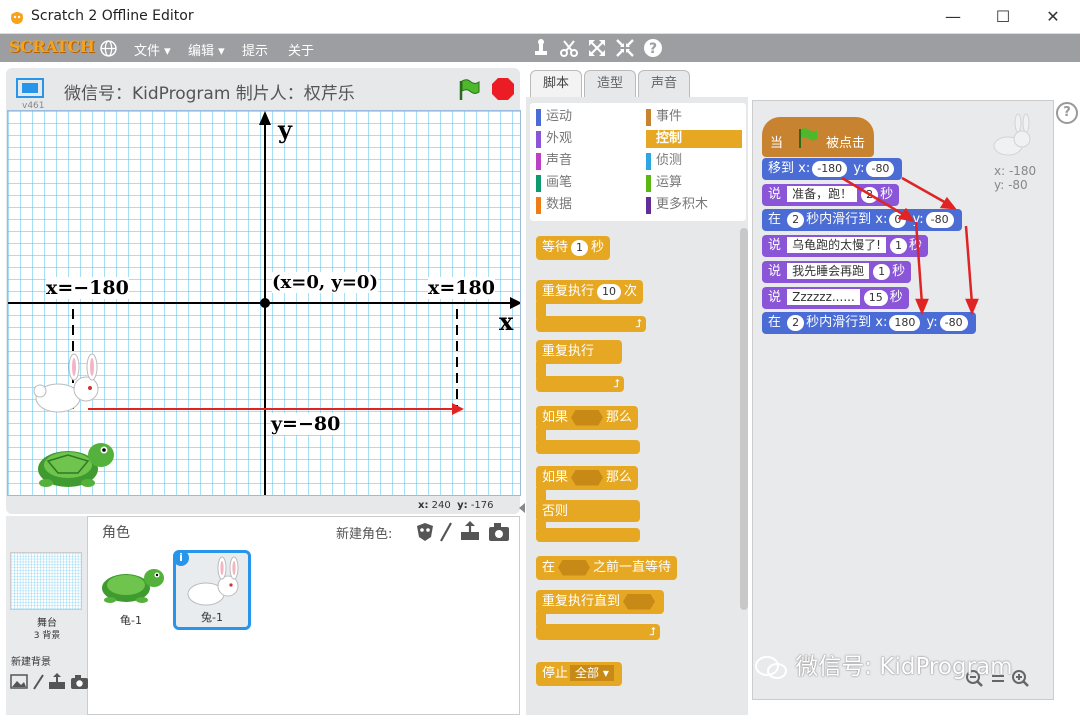  What do you see at coordinates (669, 182) in the screenshot?
I see `category-label: 运算` at bounding box center [669, 182].